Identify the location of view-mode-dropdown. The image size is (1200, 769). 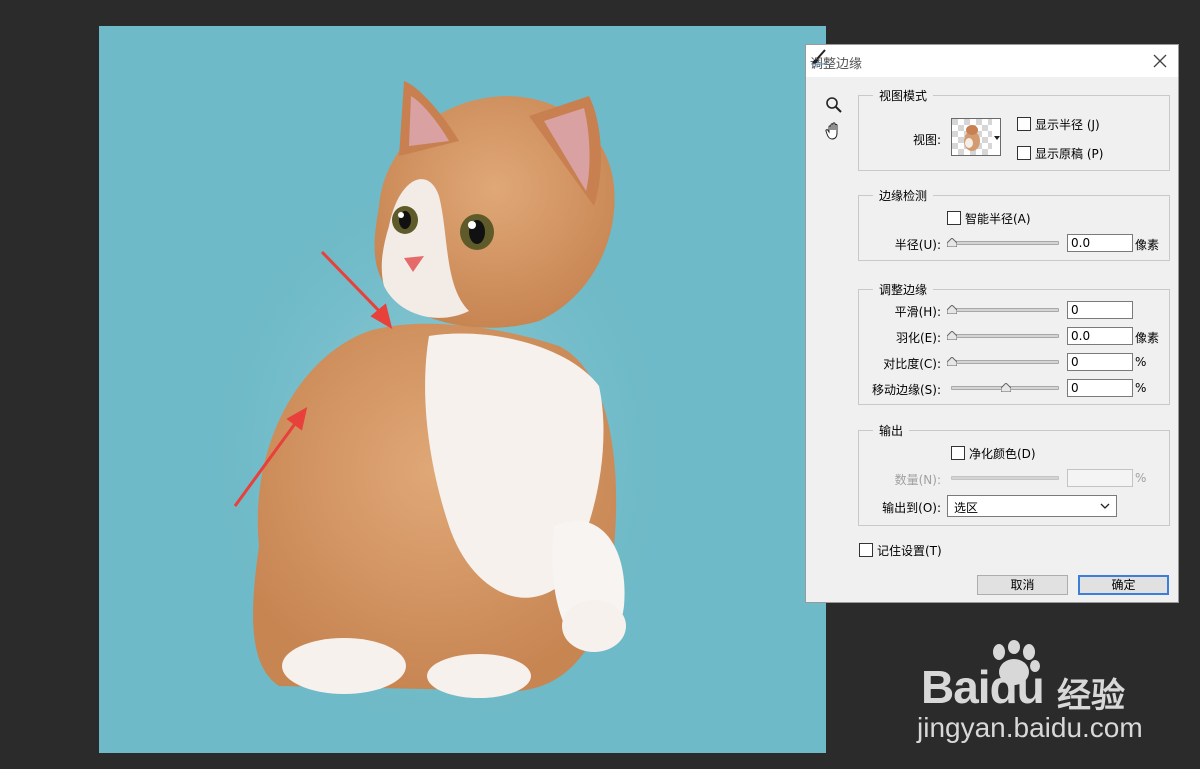
(976, 137).